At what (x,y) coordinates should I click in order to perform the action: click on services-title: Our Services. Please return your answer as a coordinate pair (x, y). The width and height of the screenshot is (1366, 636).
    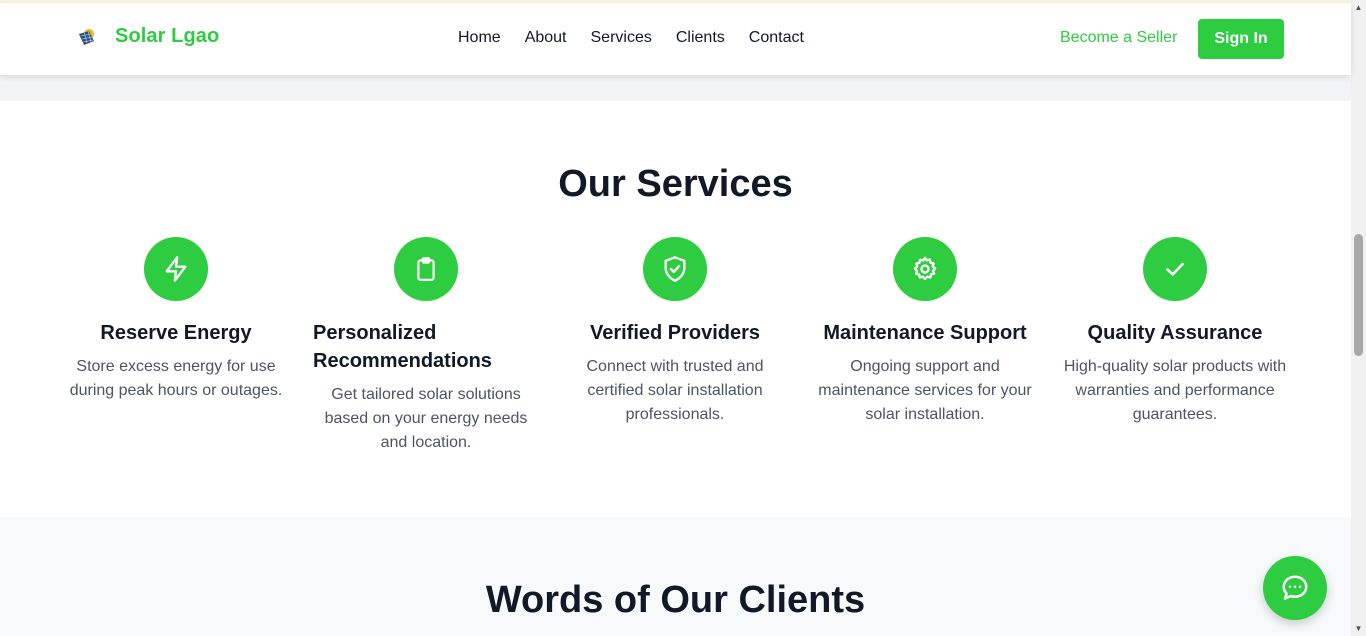
    Looking at the image, I should click on (675, 184).